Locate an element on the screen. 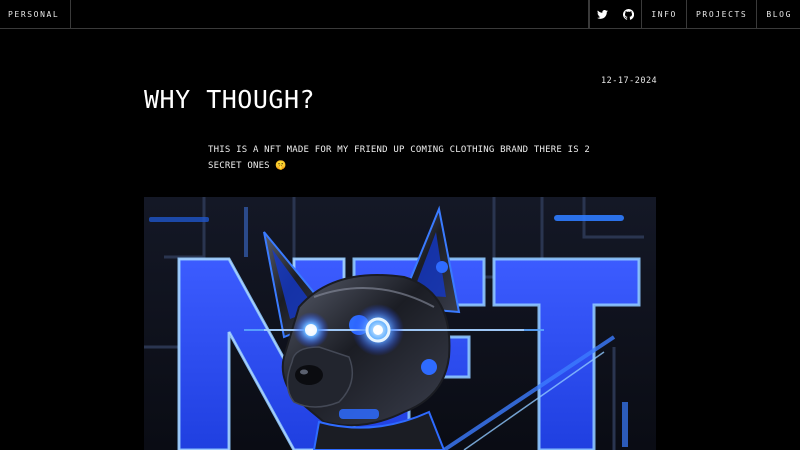  social-icons is located at coordinates (615, 14).